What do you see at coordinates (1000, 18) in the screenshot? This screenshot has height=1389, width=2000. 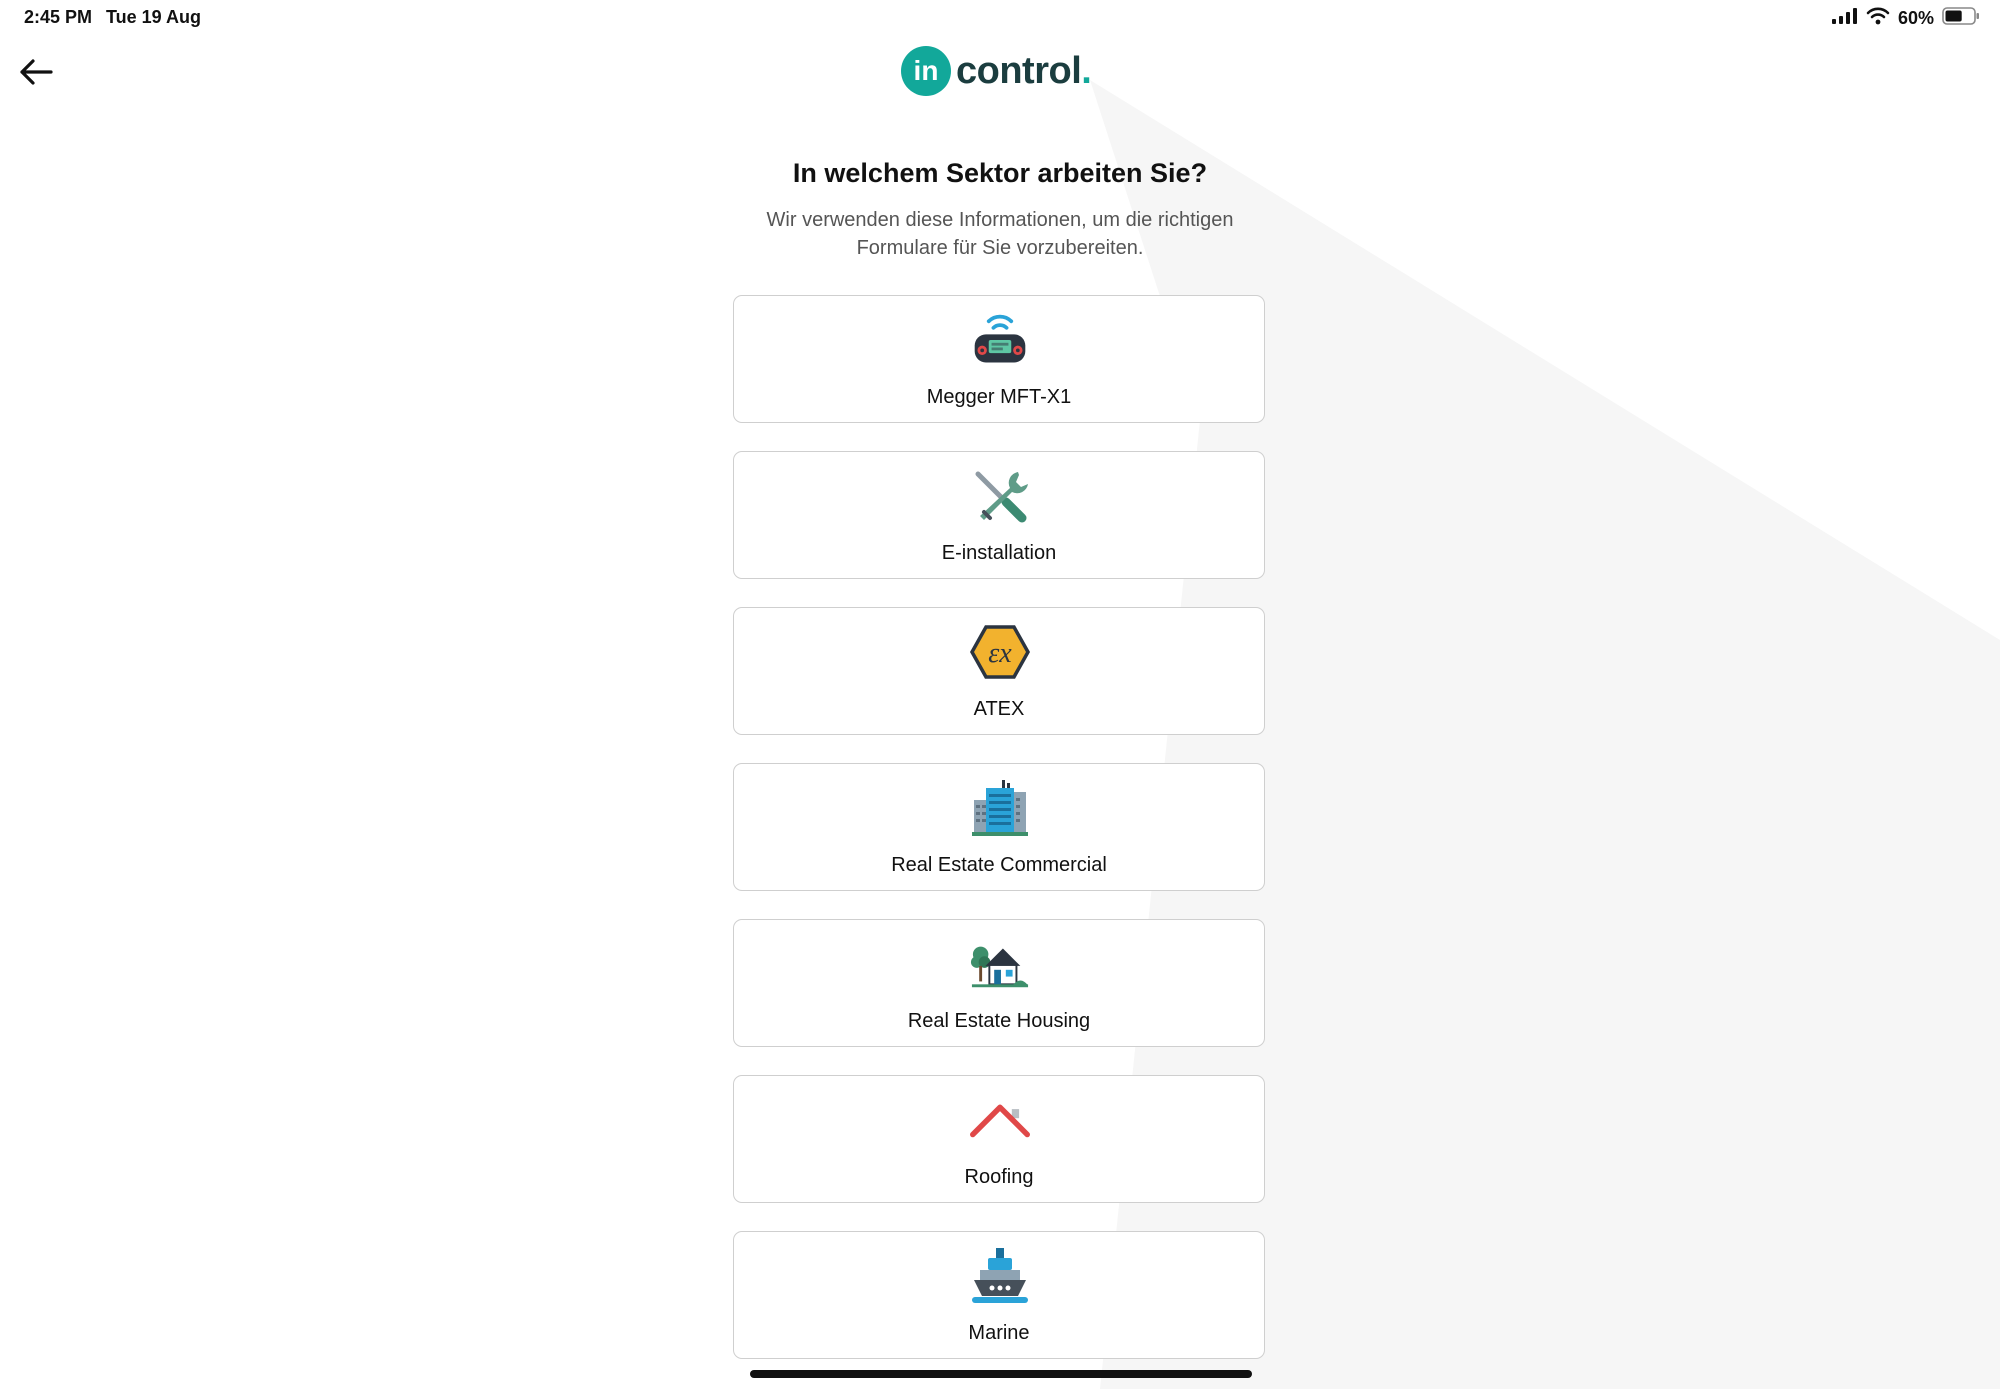 I see `status-bar: 2:45 PM Tue 19 Aug 60%` at bounding box center [1000, 18].